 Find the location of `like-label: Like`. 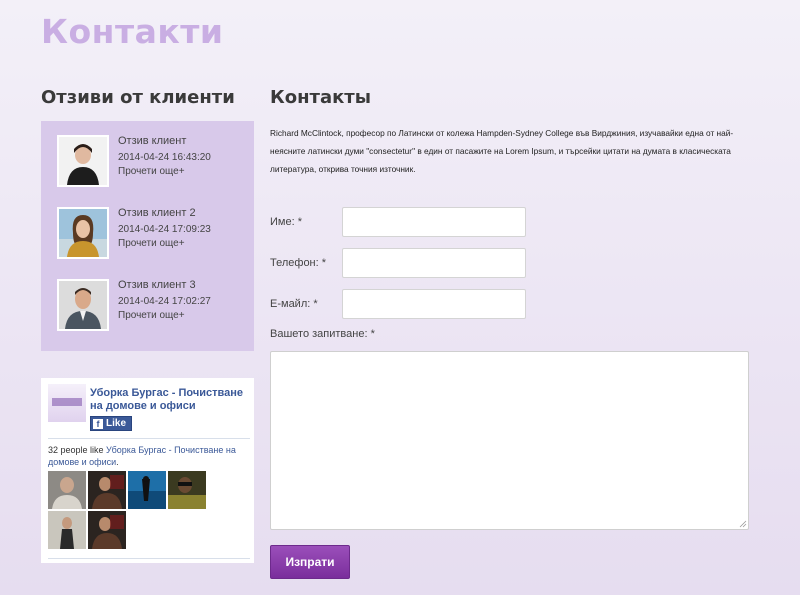

like-label: Like is located at coordinates (116, 423).